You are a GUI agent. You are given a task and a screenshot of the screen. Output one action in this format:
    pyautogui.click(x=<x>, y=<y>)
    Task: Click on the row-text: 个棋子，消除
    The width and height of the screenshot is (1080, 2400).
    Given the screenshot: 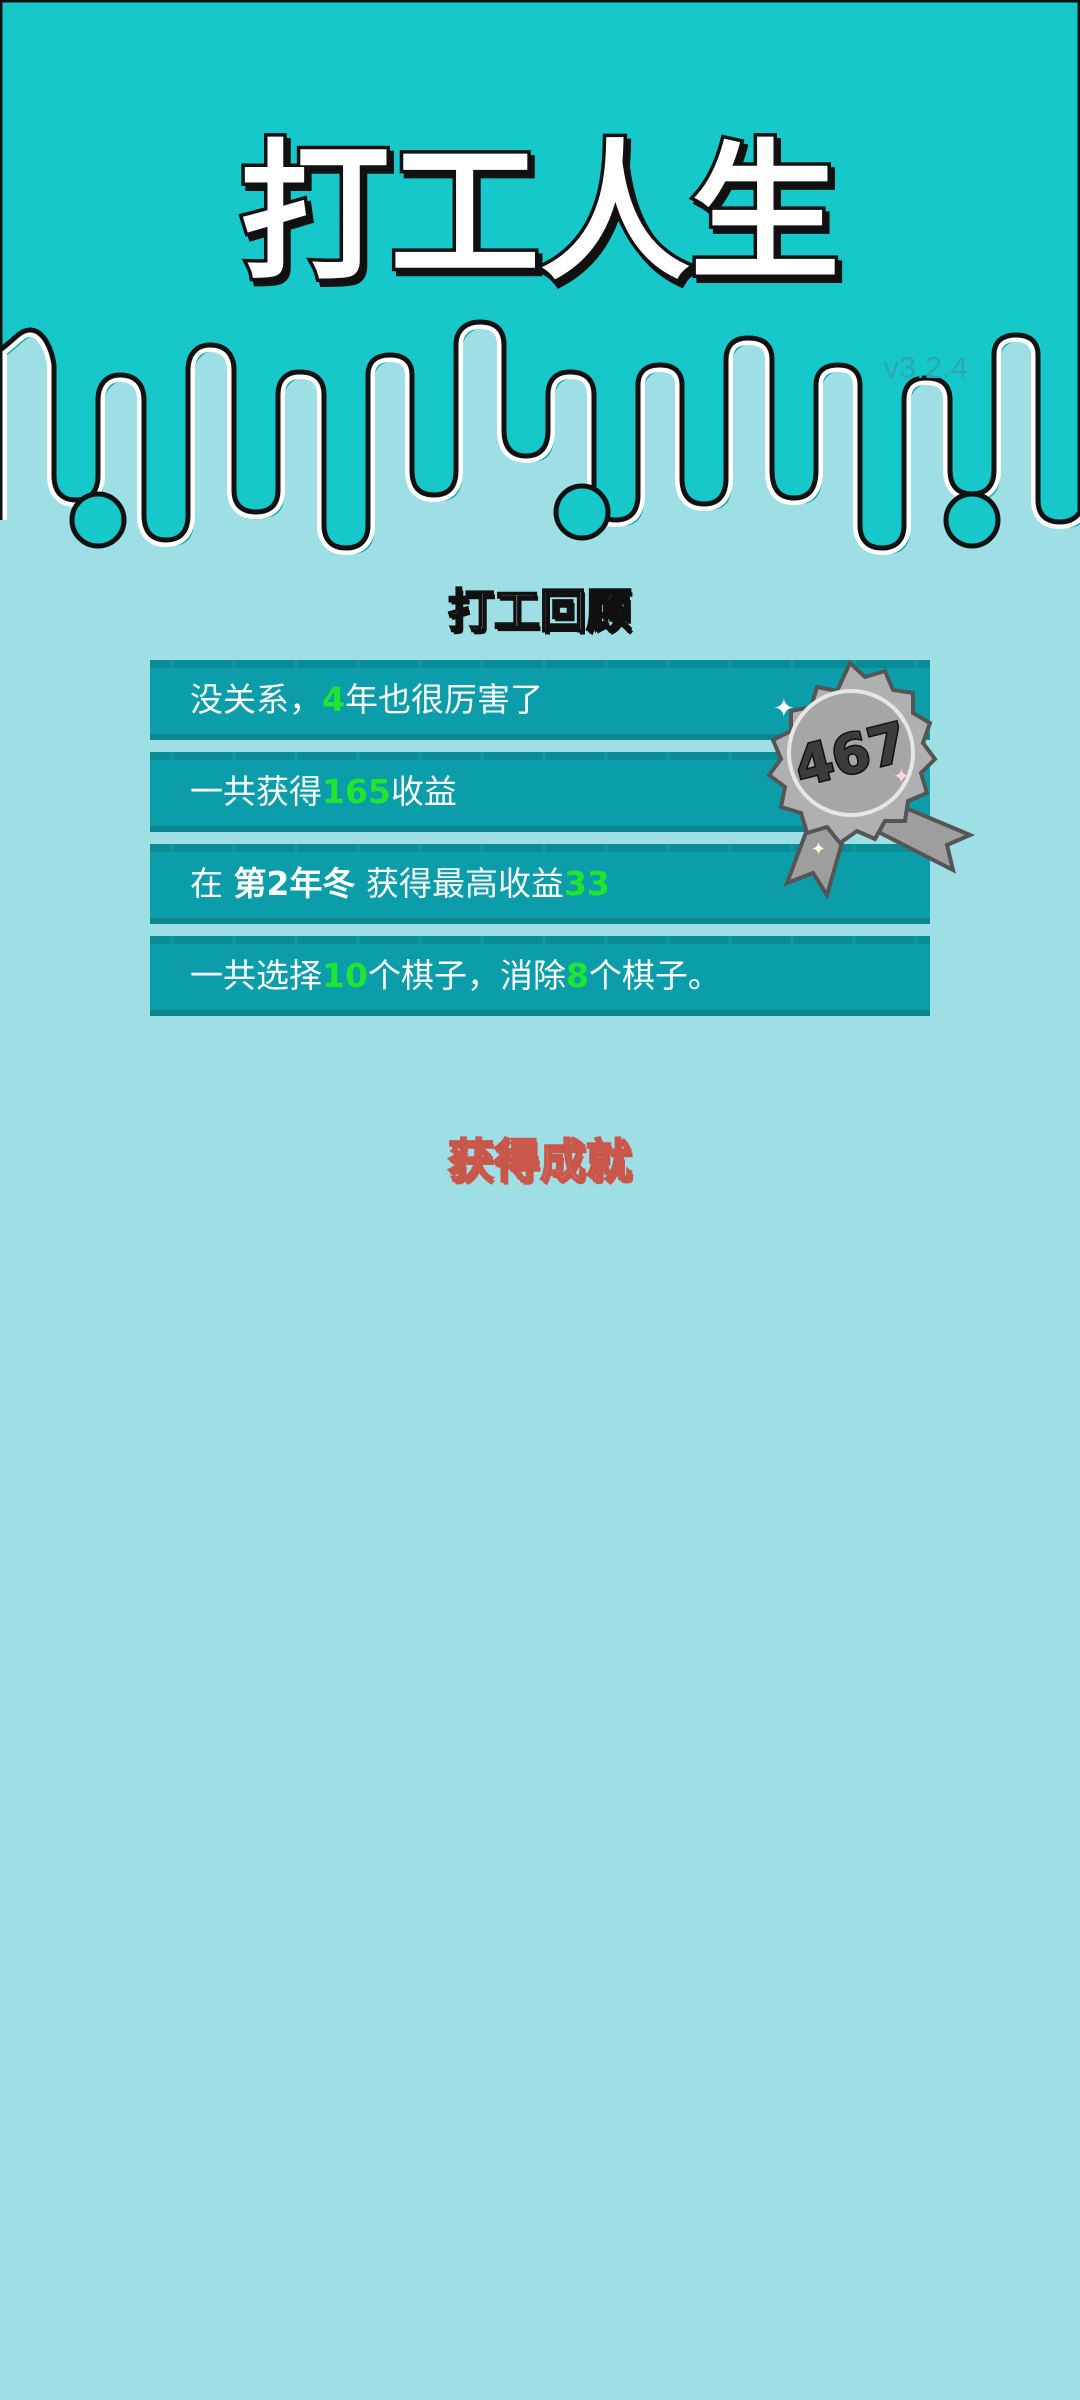 What is the action you would take?
    pyautogui.click(x=466, y=975)
    